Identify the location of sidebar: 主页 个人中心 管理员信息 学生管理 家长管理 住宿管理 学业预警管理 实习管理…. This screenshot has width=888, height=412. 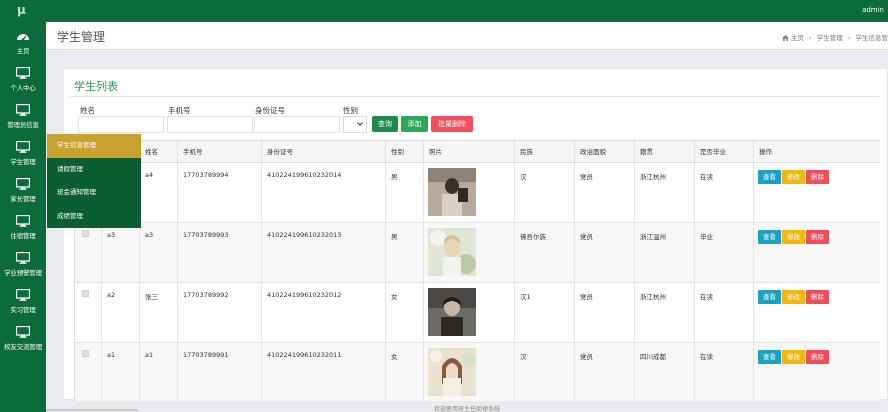
(23, 217).